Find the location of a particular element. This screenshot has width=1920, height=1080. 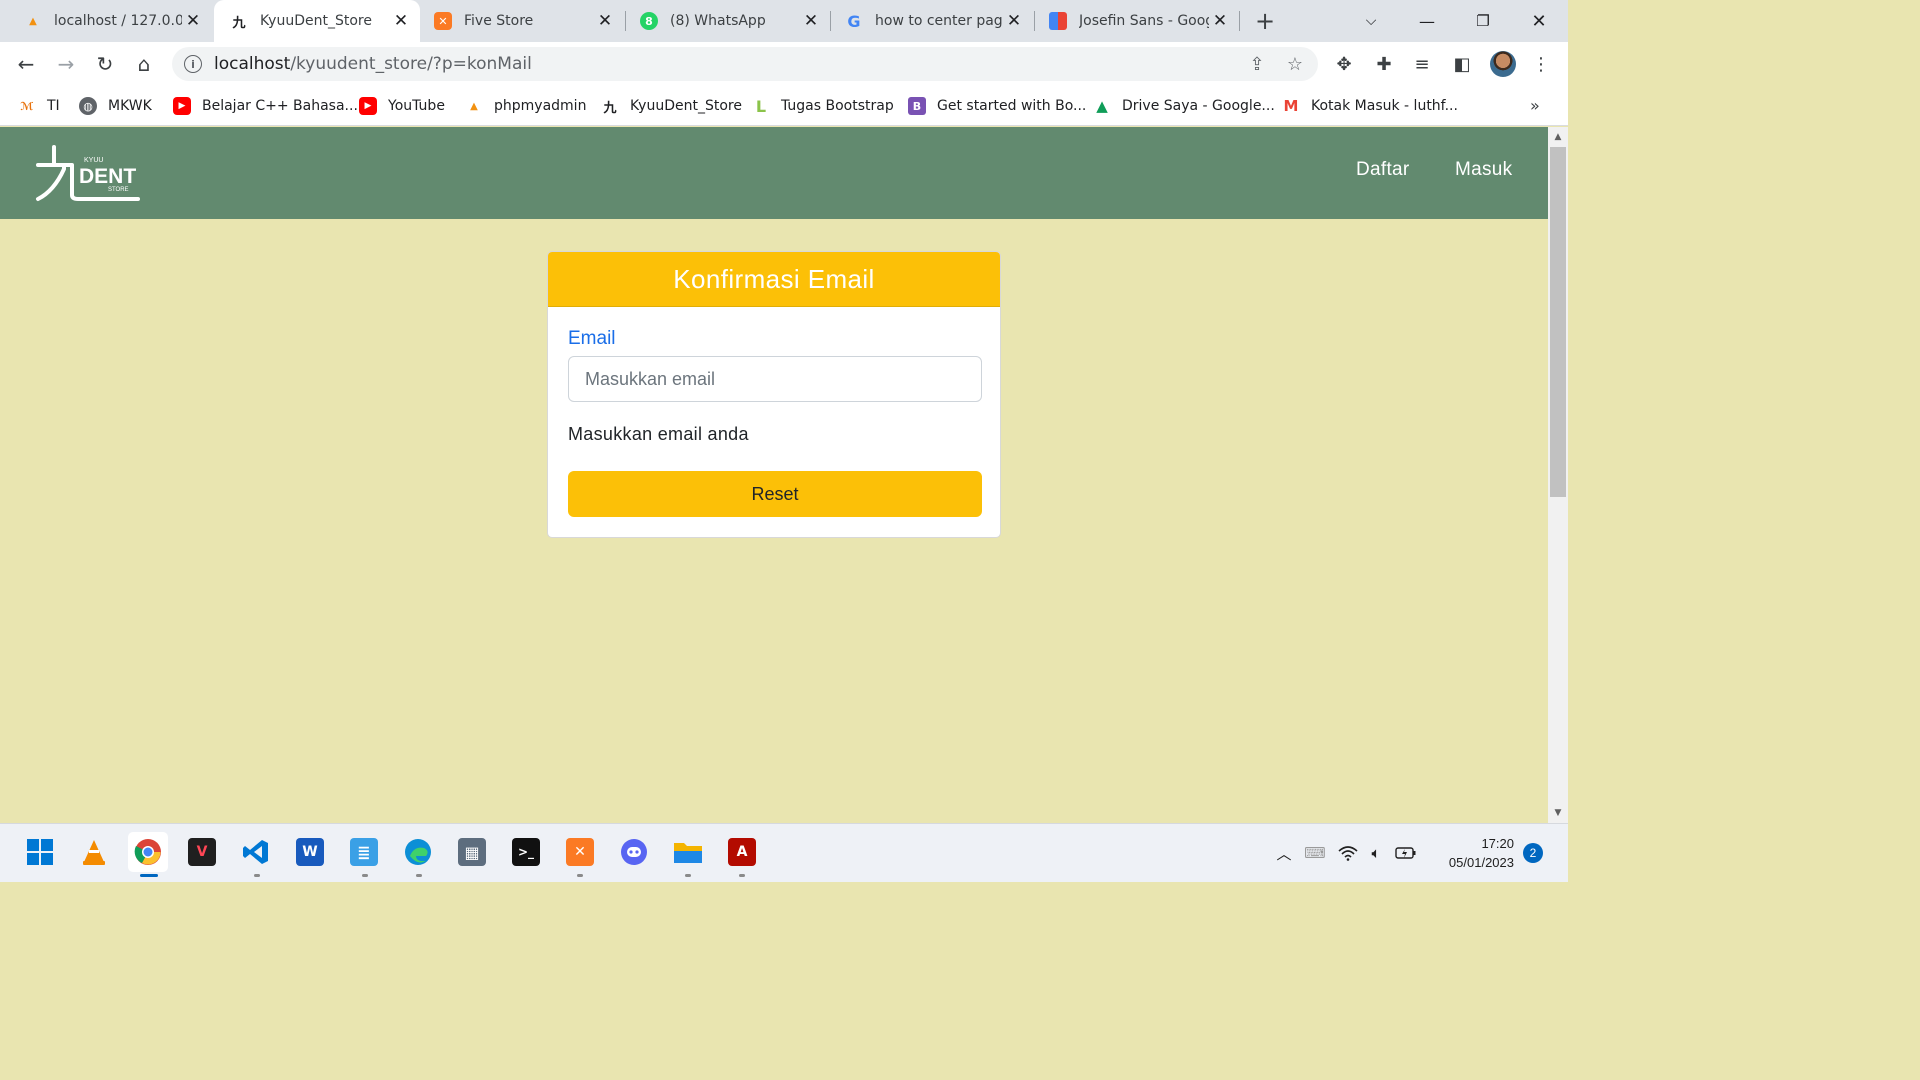

nav-register-link: Daftar is located at coordinates (1383, 170).